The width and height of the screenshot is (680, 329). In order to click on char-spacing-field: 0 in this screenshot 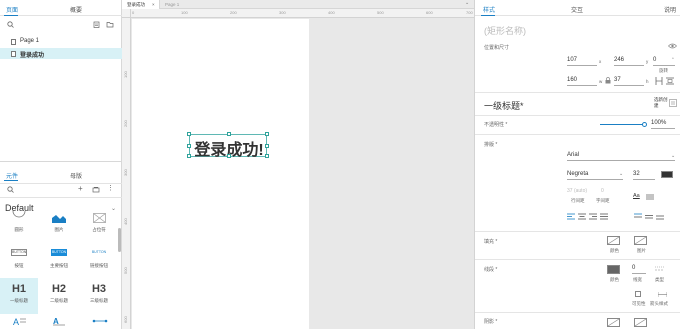, I will do `click(602, 191)`.